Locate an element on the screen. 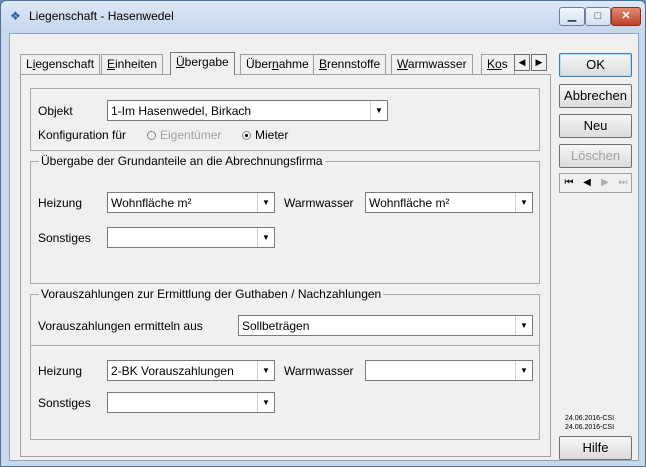 This screenshot has height=467, width=646. ermitteln-combo: Sollbeträgen ▼ is located at coordinates (385, 325).